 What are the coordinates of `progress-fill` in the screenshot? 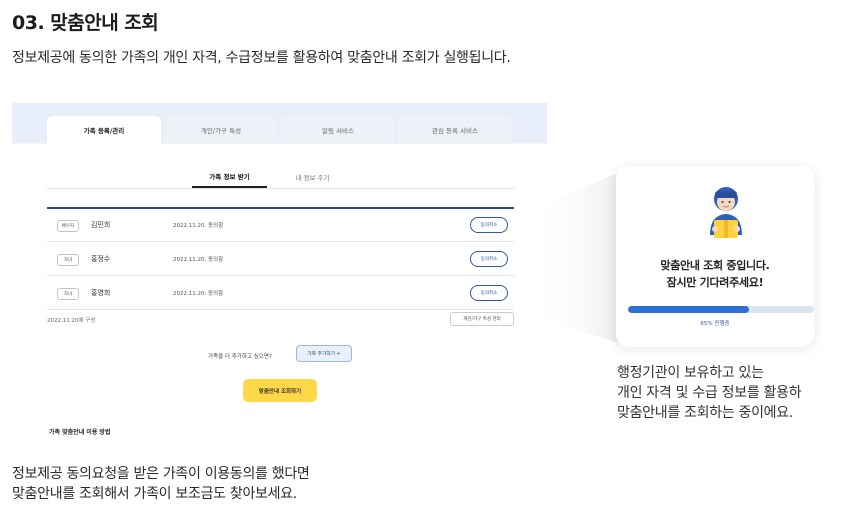 It's located at (688, 309).